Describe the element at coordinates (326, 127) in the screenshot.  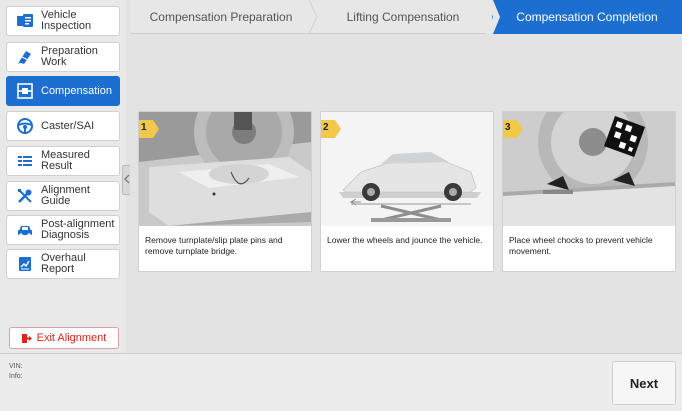
I see `step-number: 2` at that location.